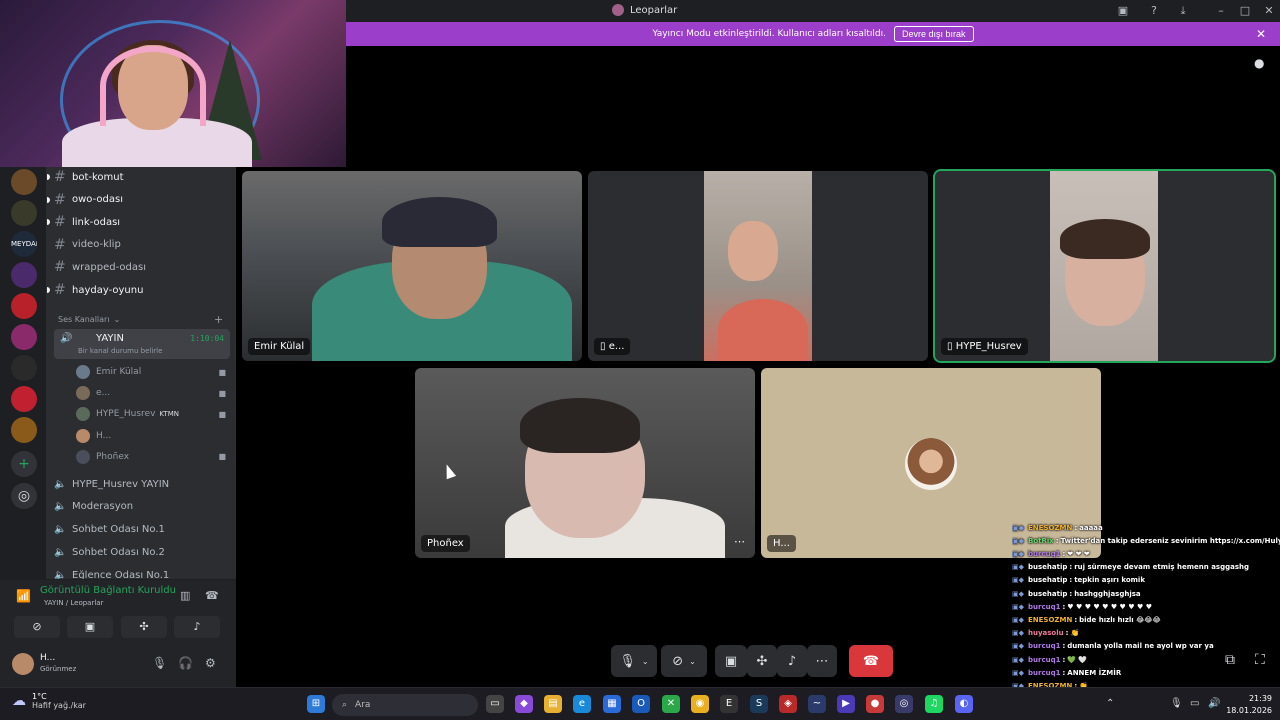 This screenshot has height=720, width=1280. I want to click on video-tile-emir: Emir Külal, so click(412, 266).